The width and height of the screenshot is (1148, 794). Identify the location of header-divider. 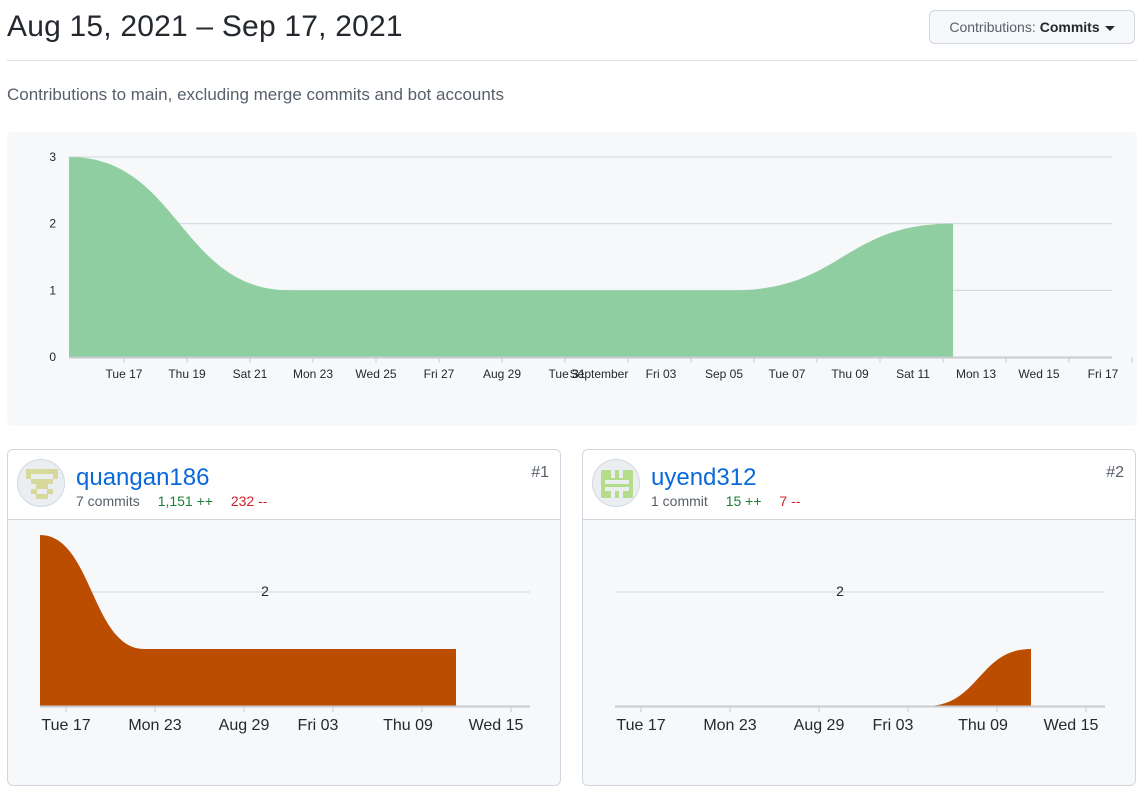
(572, 60).